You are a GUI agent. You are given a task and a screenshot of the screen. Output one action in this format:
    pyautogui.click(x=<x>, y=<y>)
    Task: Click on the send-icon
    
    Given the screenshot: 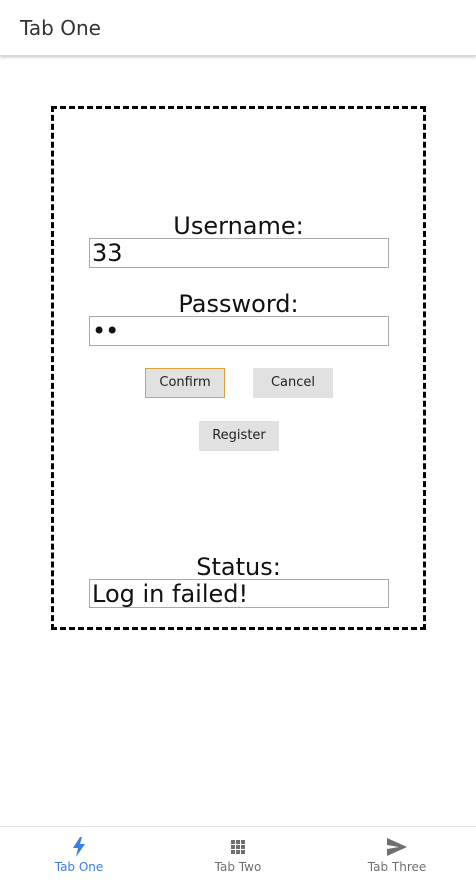 What is the action you would take?
    pyautogui.click(x=397, y=847)
    